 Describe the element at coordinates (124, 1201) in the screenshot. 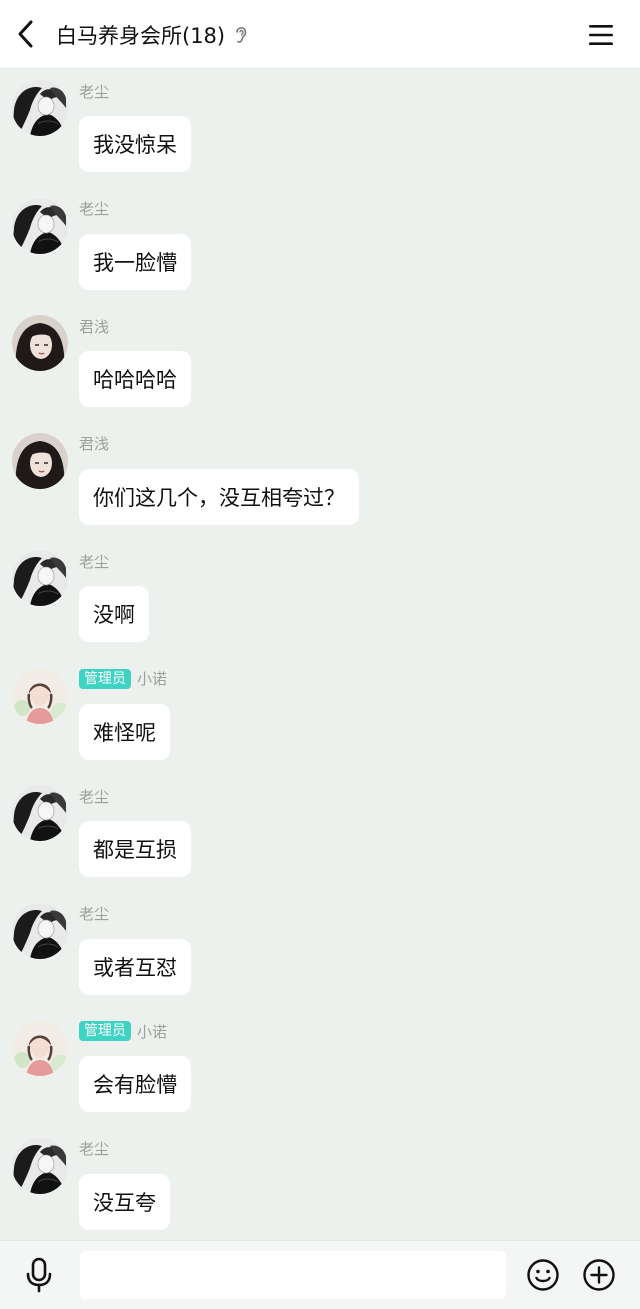

I see `message-bubble: 没互夸` at that location.